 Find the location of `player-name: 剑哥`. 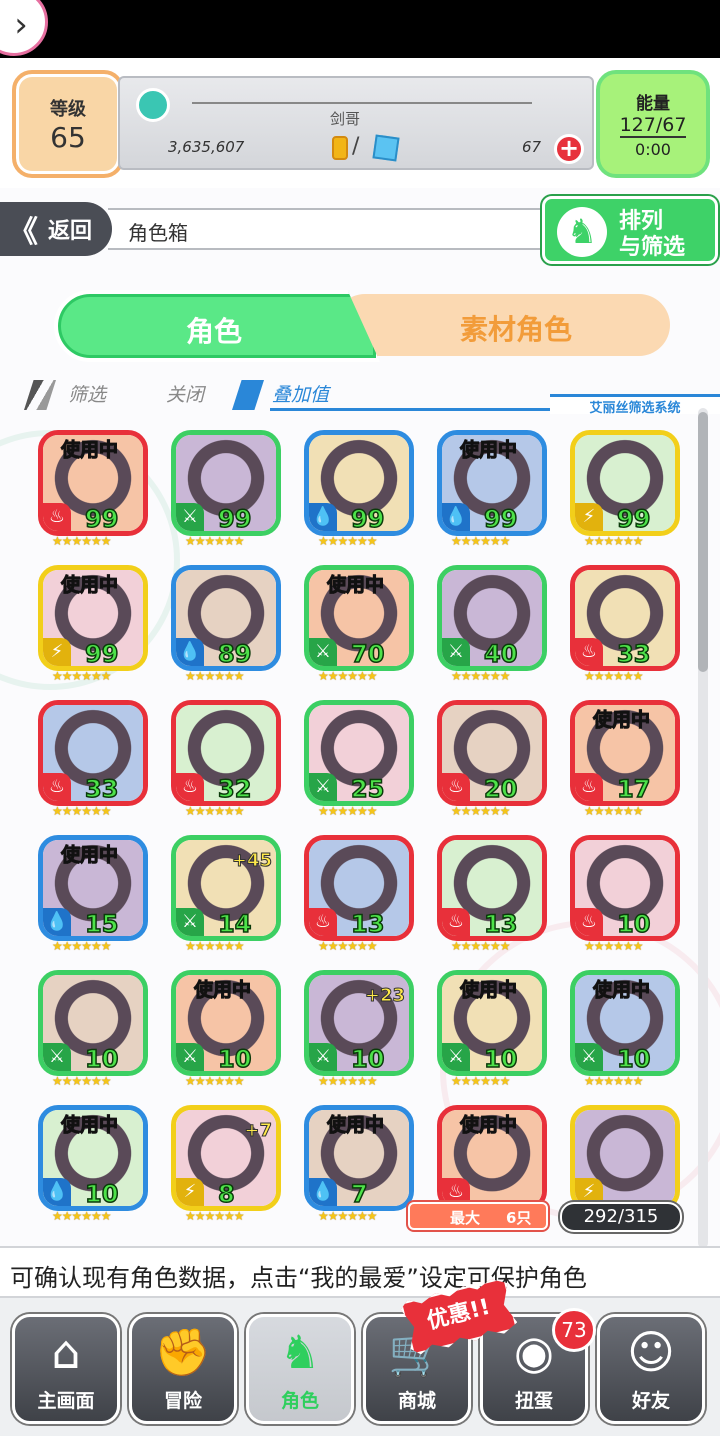

player-name: 剑哥 is located at coordinates (345, 119).